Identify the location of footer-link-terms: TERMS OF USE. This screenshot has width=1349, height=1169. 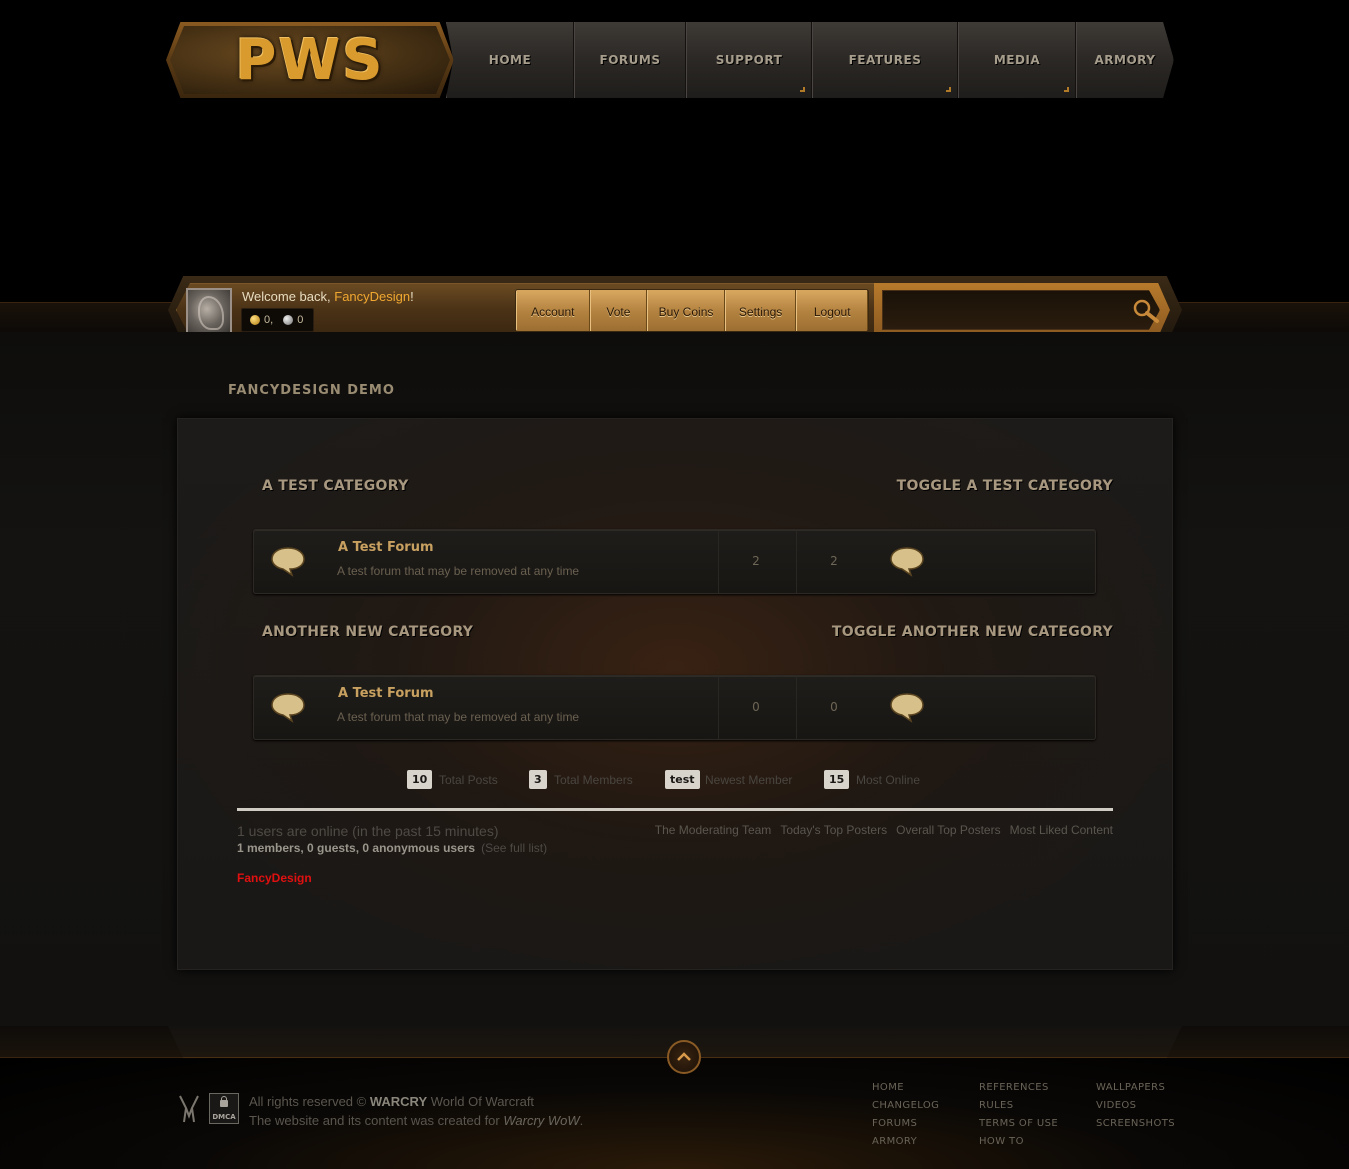
(1018, 1124).